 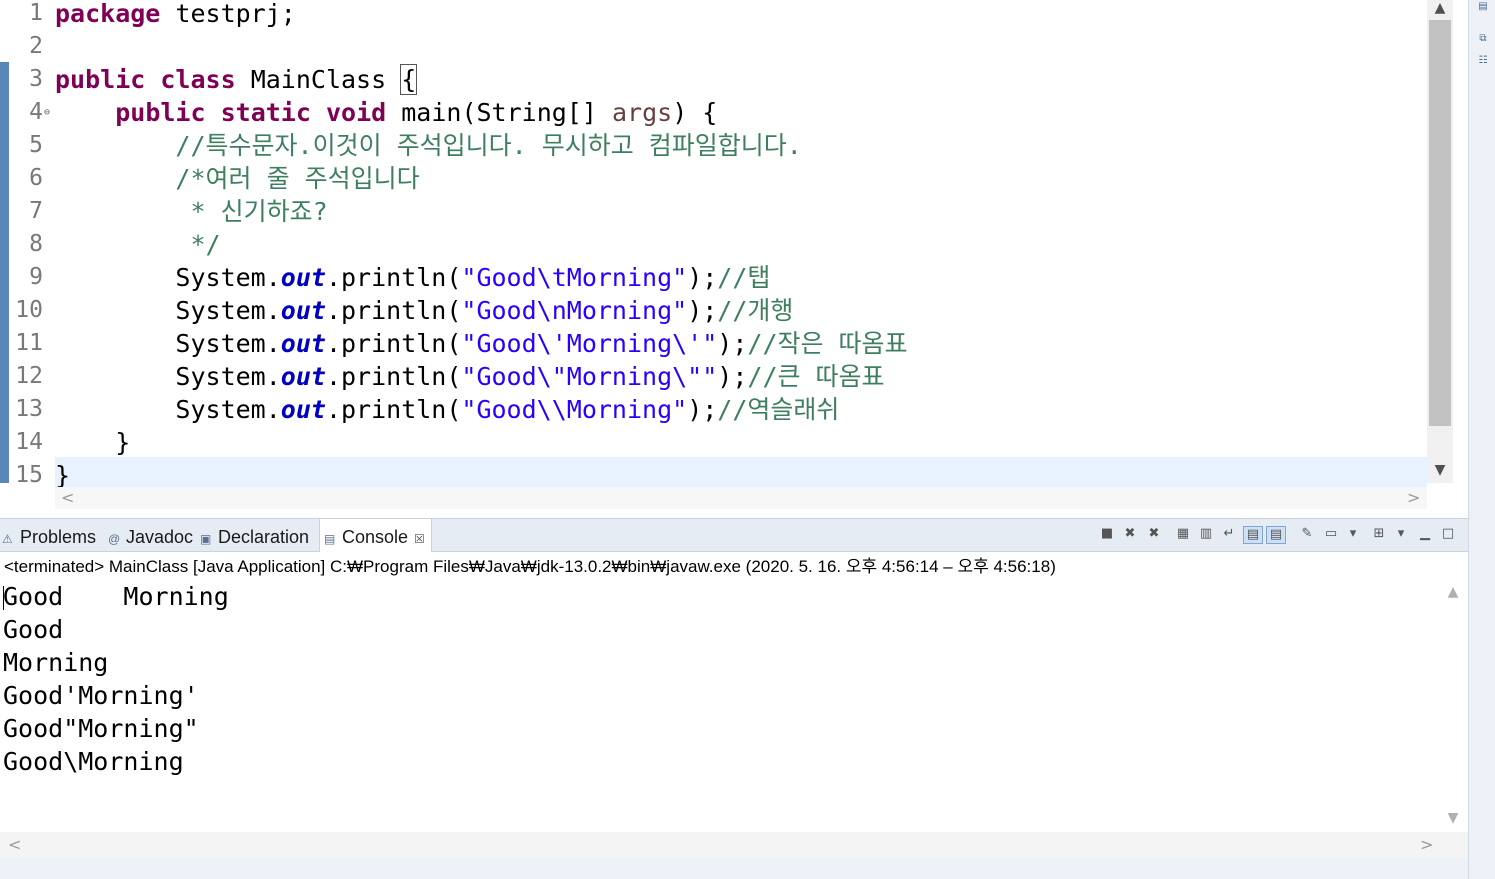 What do you see at coordinates (419, 539) in the screenshot?
I see `close-tab-icon: ☒` at bounding box center [419, 539].